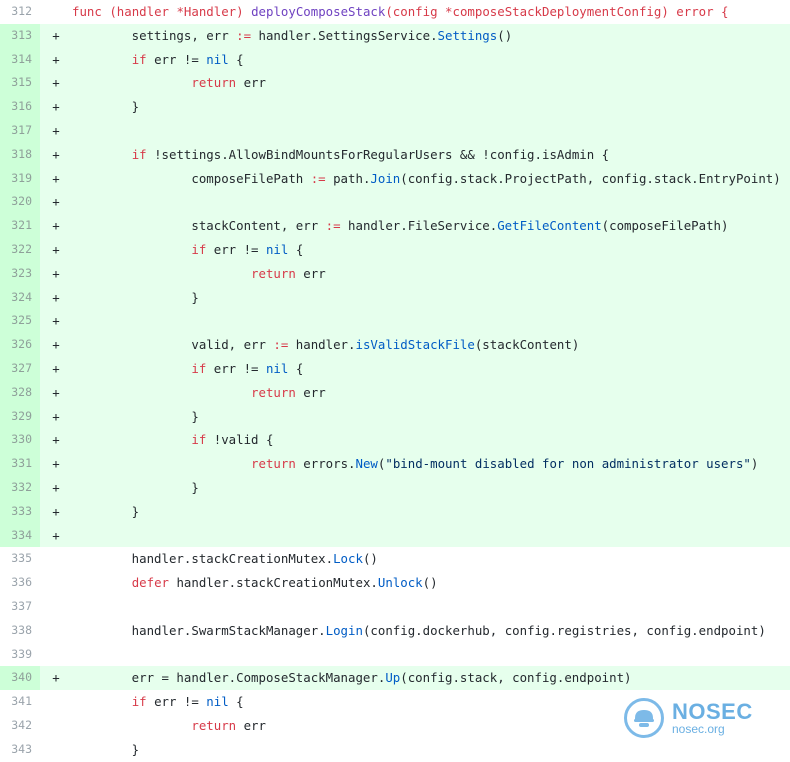 This screenshot has width=790, height=762. I want to click on watermark-domain: nosec.org, so click(698, 729).